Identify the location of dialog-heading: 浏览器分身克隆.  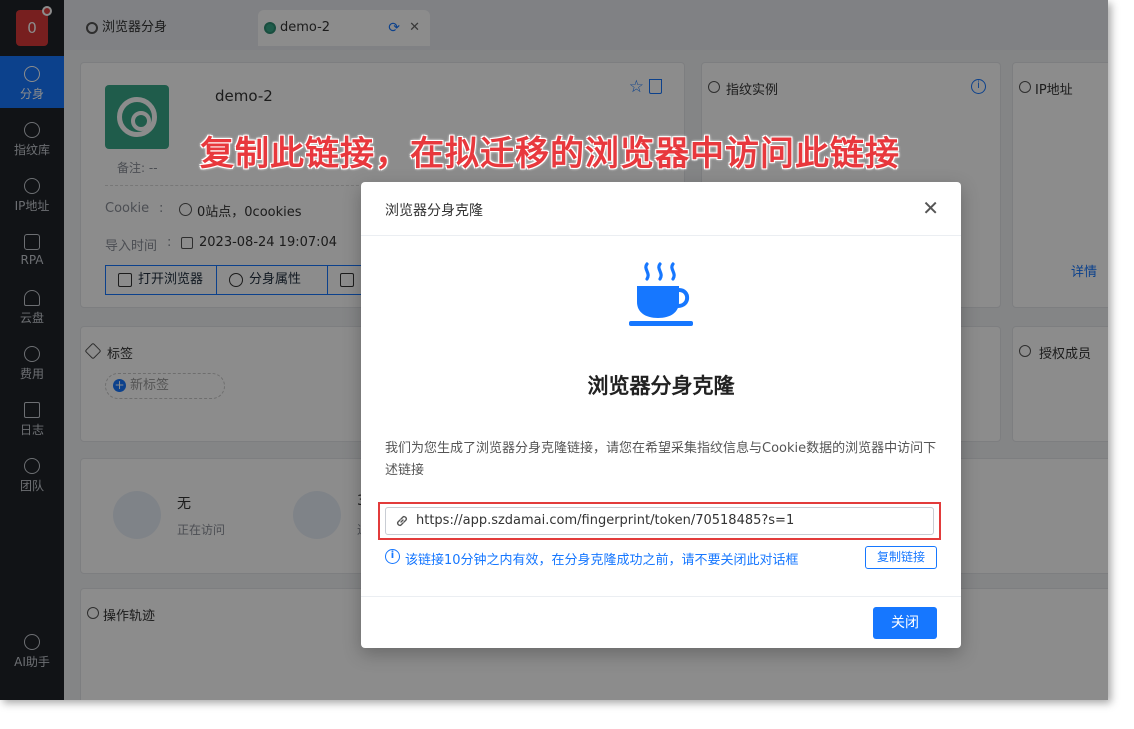
(661, 386).